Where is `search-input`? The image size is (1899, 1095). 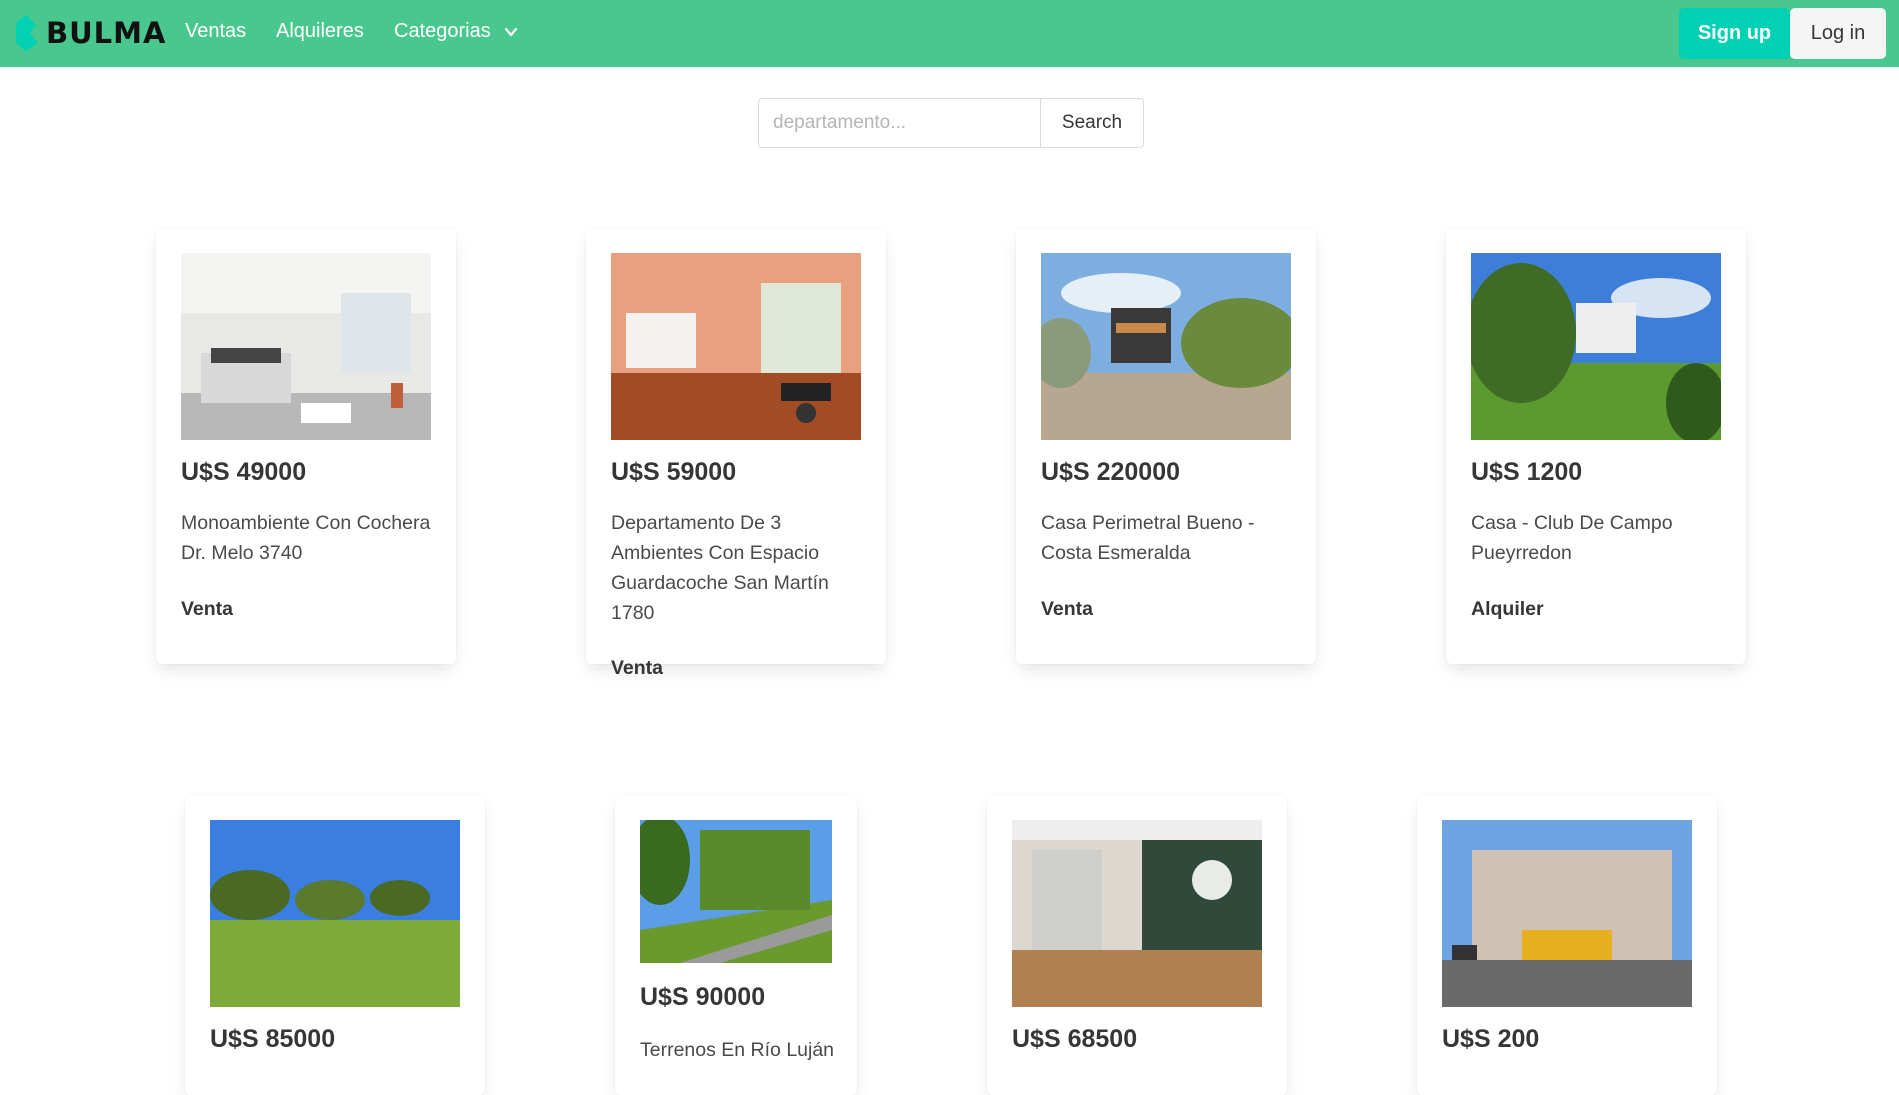
search-input is located at coordinates (899, 123).